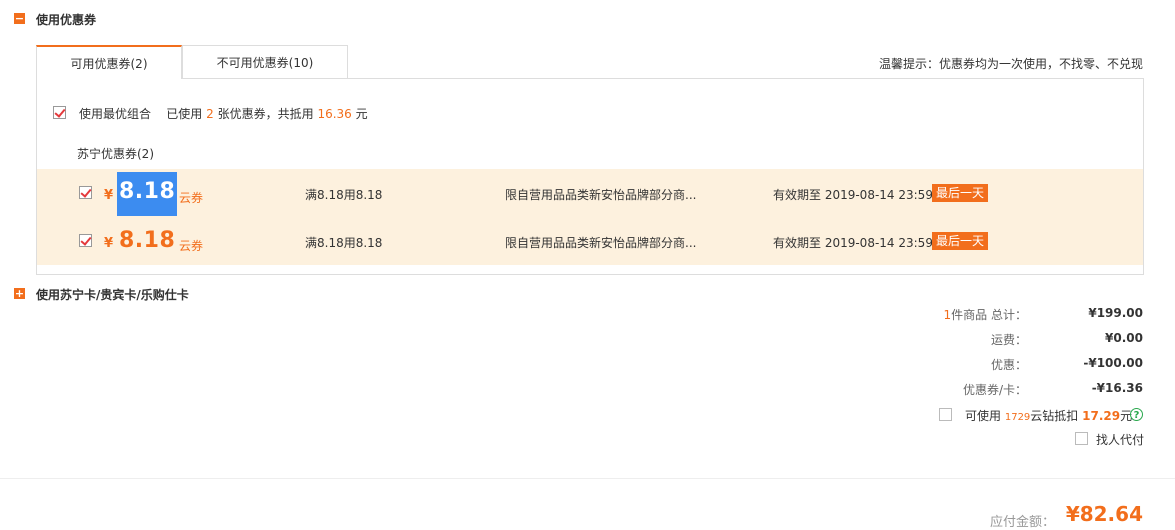 The image size is (1175, 530). Describe the element at coordinates (334, 114) in the screenshot. I see `used-amount: 16.36` at that location.